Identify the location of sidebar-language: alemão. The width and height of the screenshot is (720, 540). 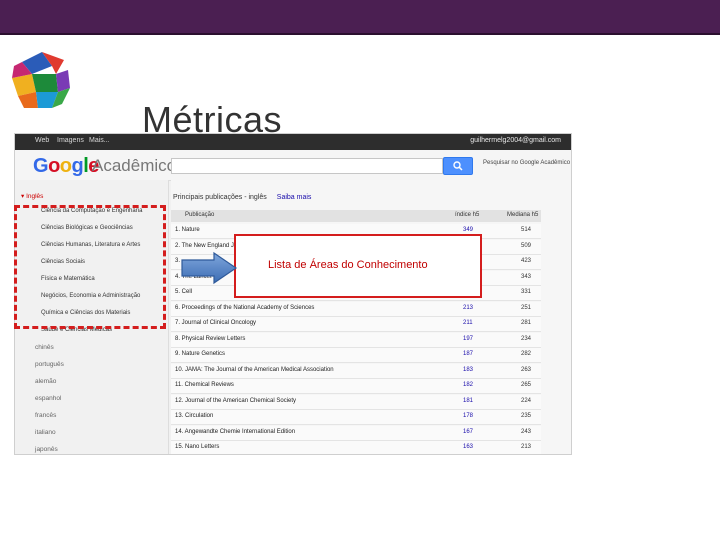
(45, 381).